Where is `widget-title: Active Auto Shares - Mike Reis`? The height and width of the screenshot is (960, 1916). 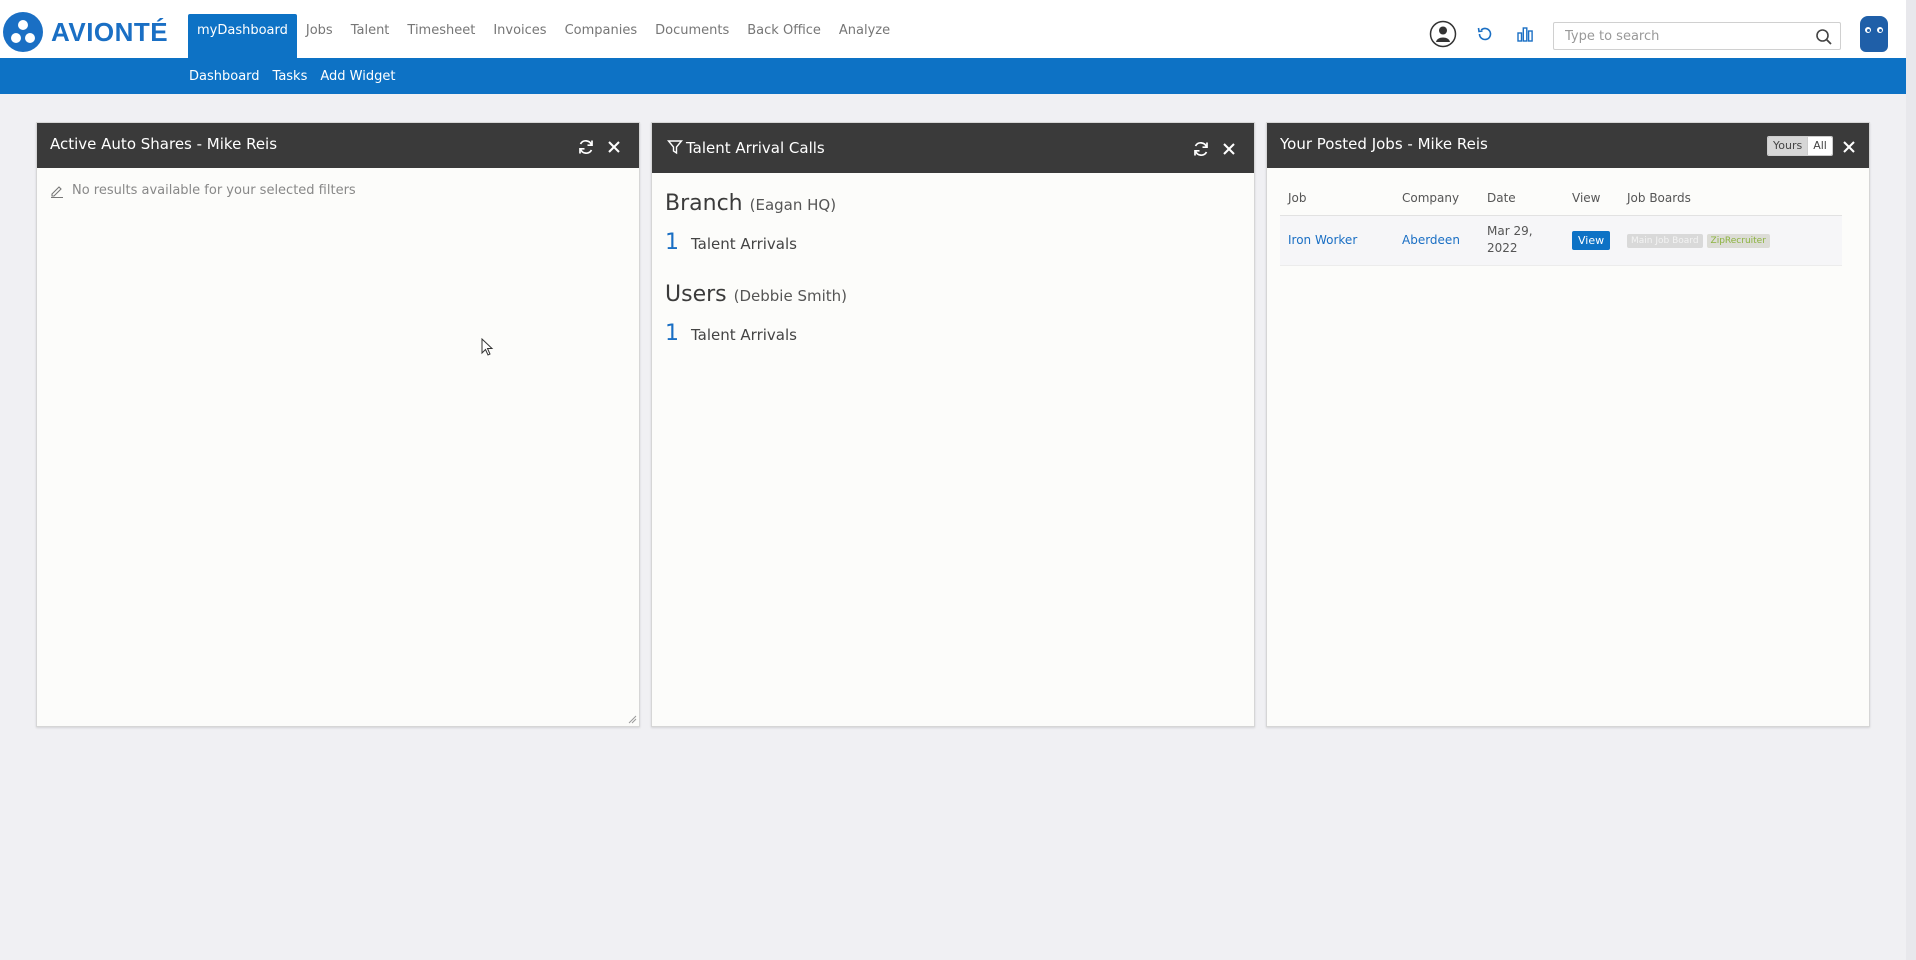 widget-title: Active Auto Shares - Mike Reis is located at coordinates (164, 144).